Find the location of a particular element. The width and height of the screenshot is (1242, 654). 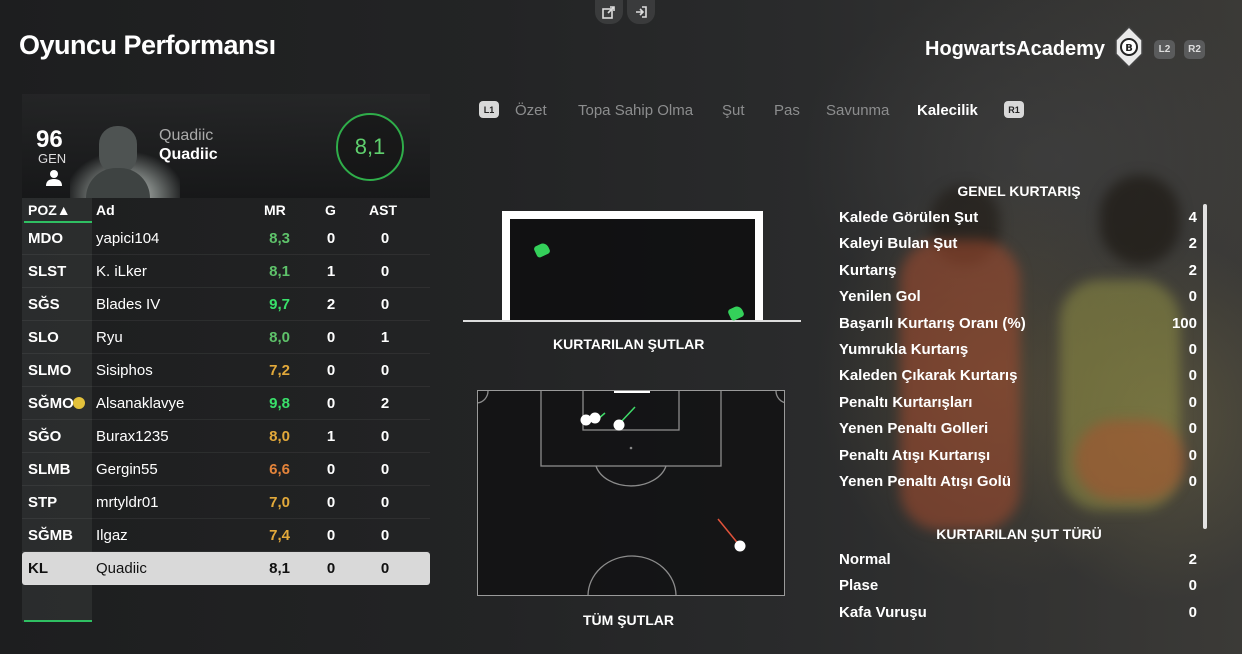

table-row: SLST K. iLker 8,1 1 0 is located at coordinates (226, 271).